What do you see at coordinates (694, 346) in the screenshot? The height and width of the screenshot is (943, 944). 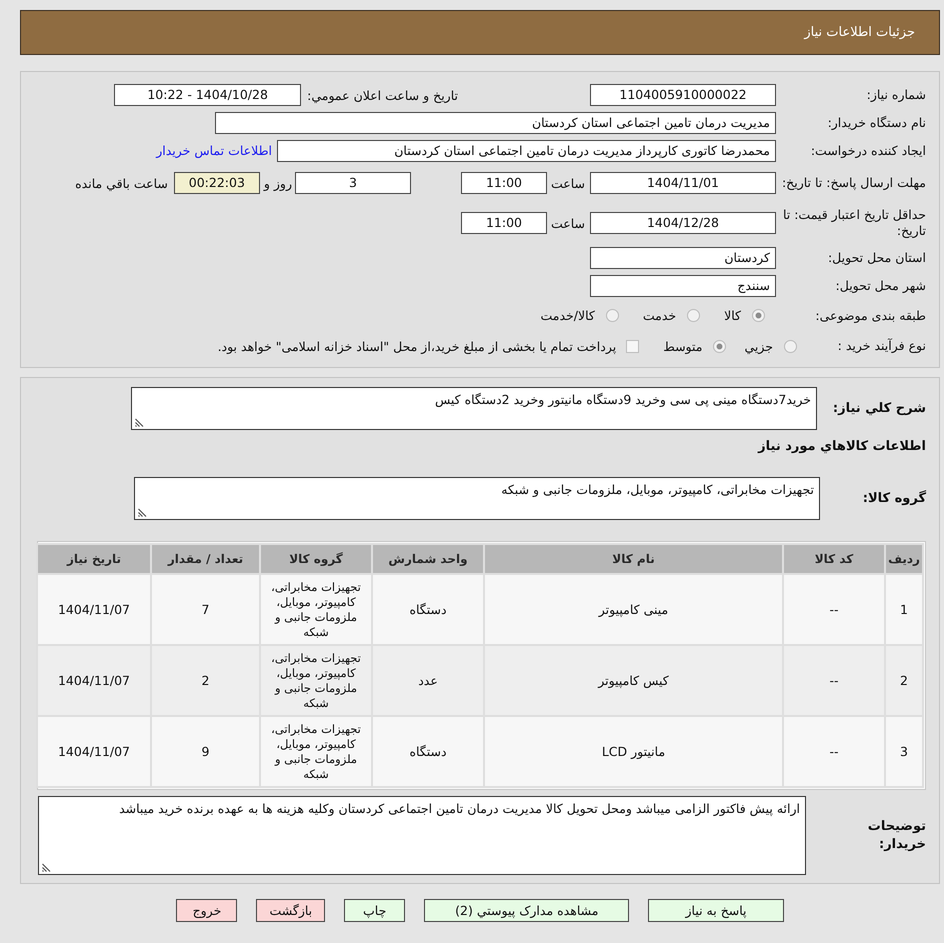 I see `purchase-process-radio: متوسط` at bounding box center [694, 346].